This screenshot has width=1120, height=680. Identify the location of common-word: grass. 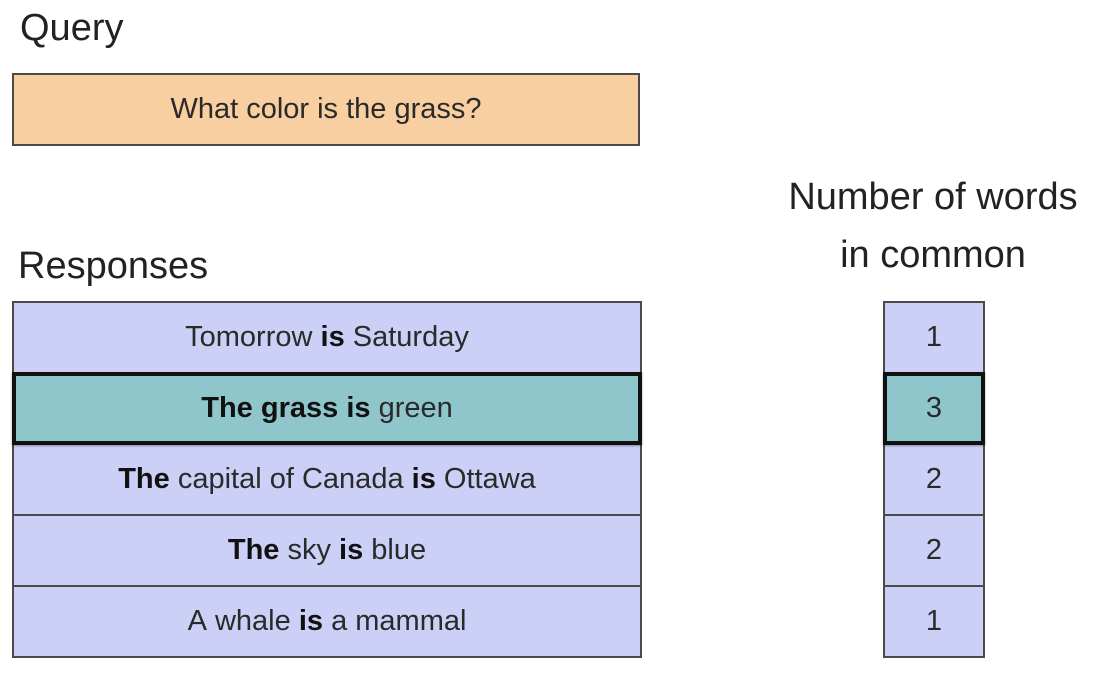
(299, 408).